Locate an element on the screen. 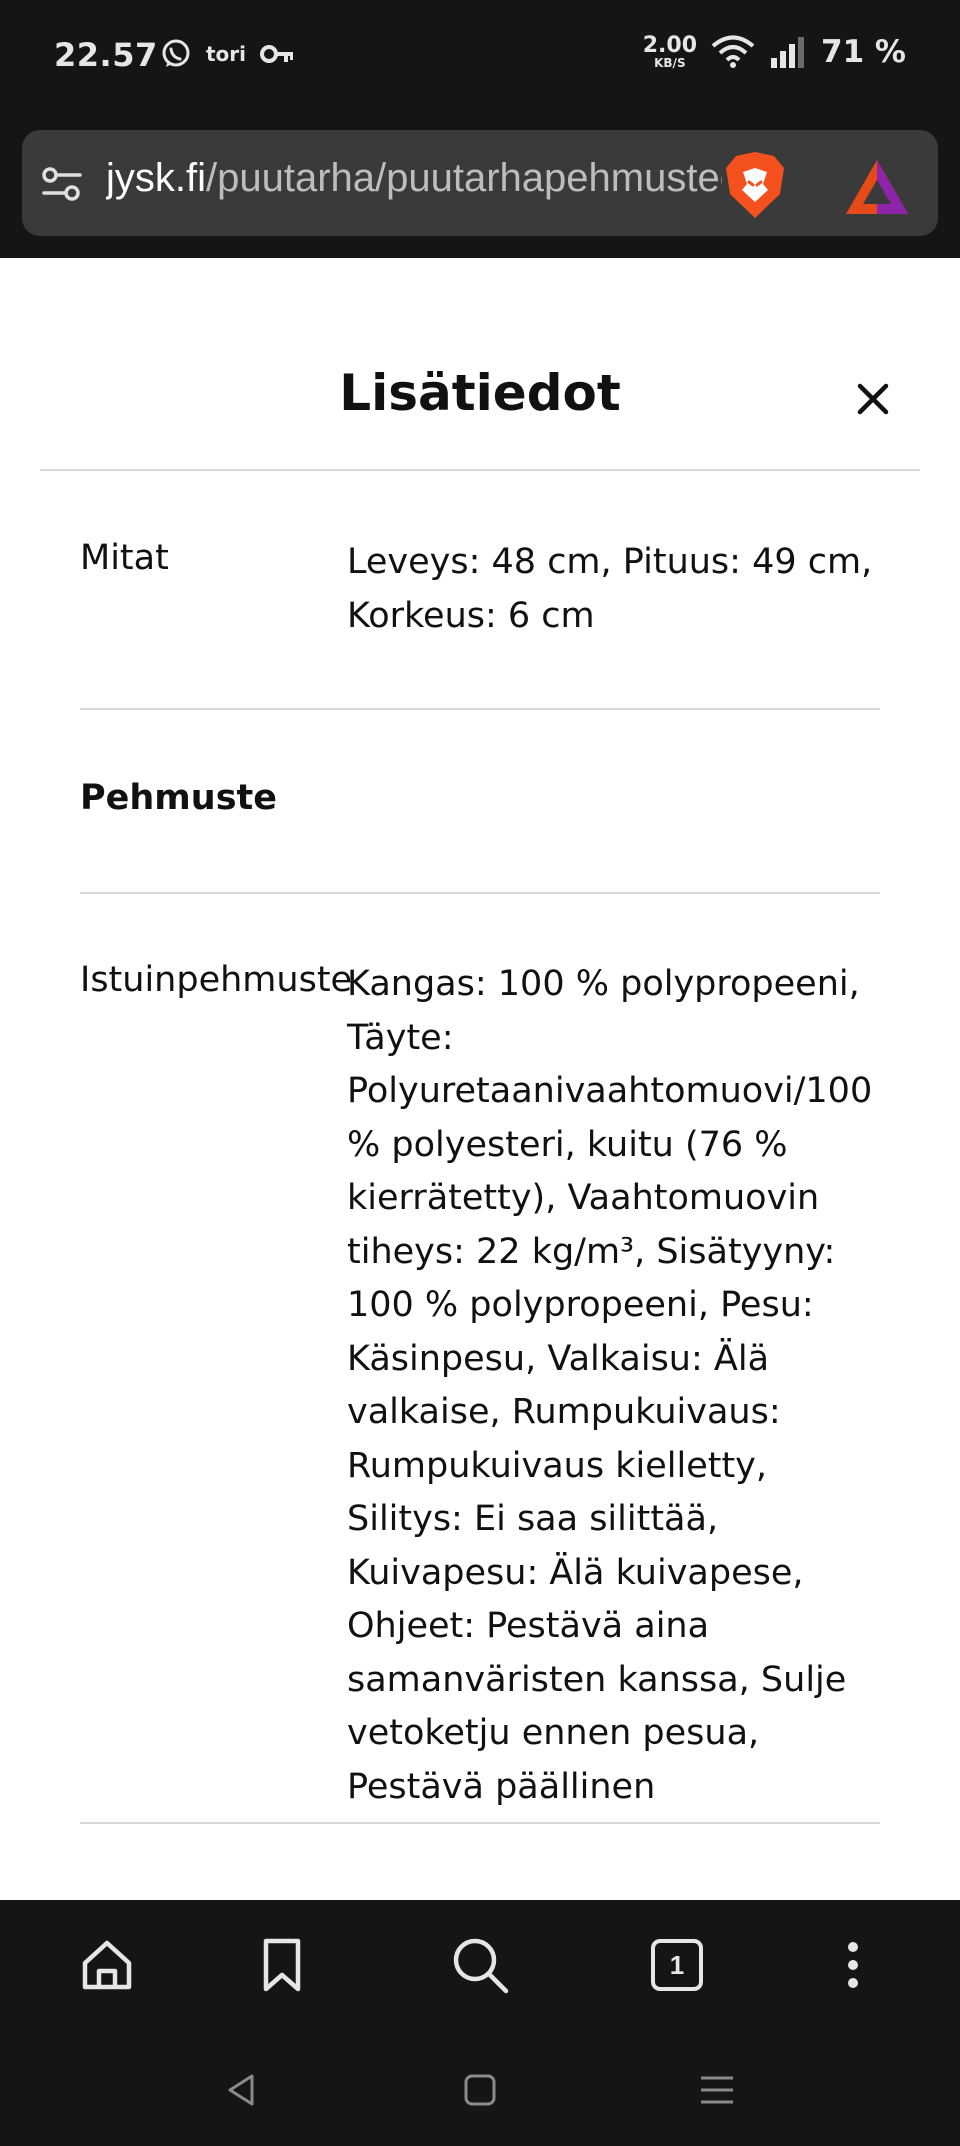 The width and height of the screenshot is (960, 2146). close-icon is located at coordinates (873, 399).